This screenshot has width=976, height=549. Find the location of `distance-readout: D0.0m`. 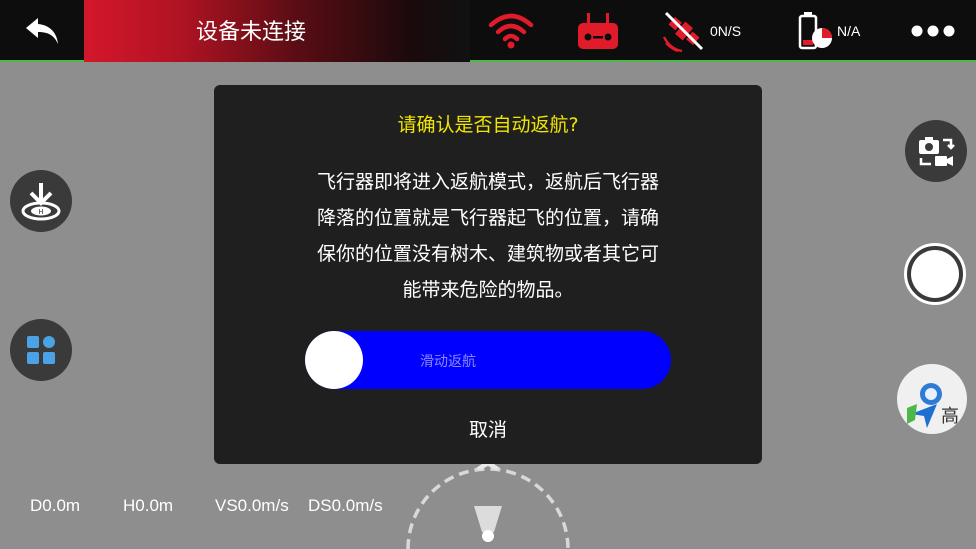

distance-readout: D0.0m is located at coordinates (55, 505).